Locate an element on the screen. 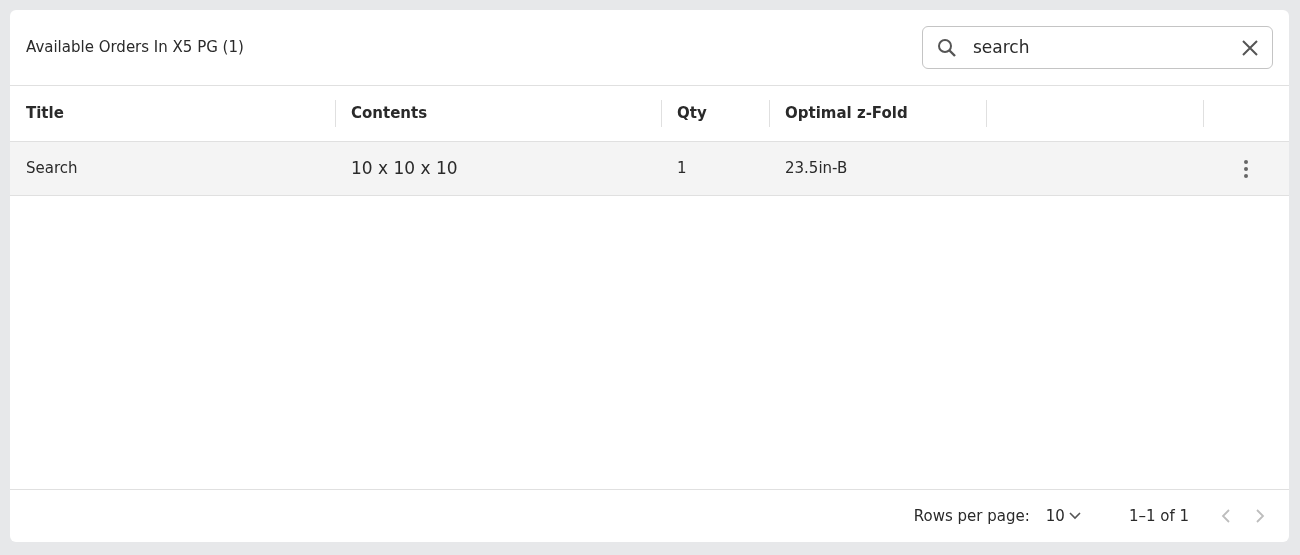 Image resolution: width=1300 pixels, height=555 pixels. search-field: search is located at coordinates (1097, 47).